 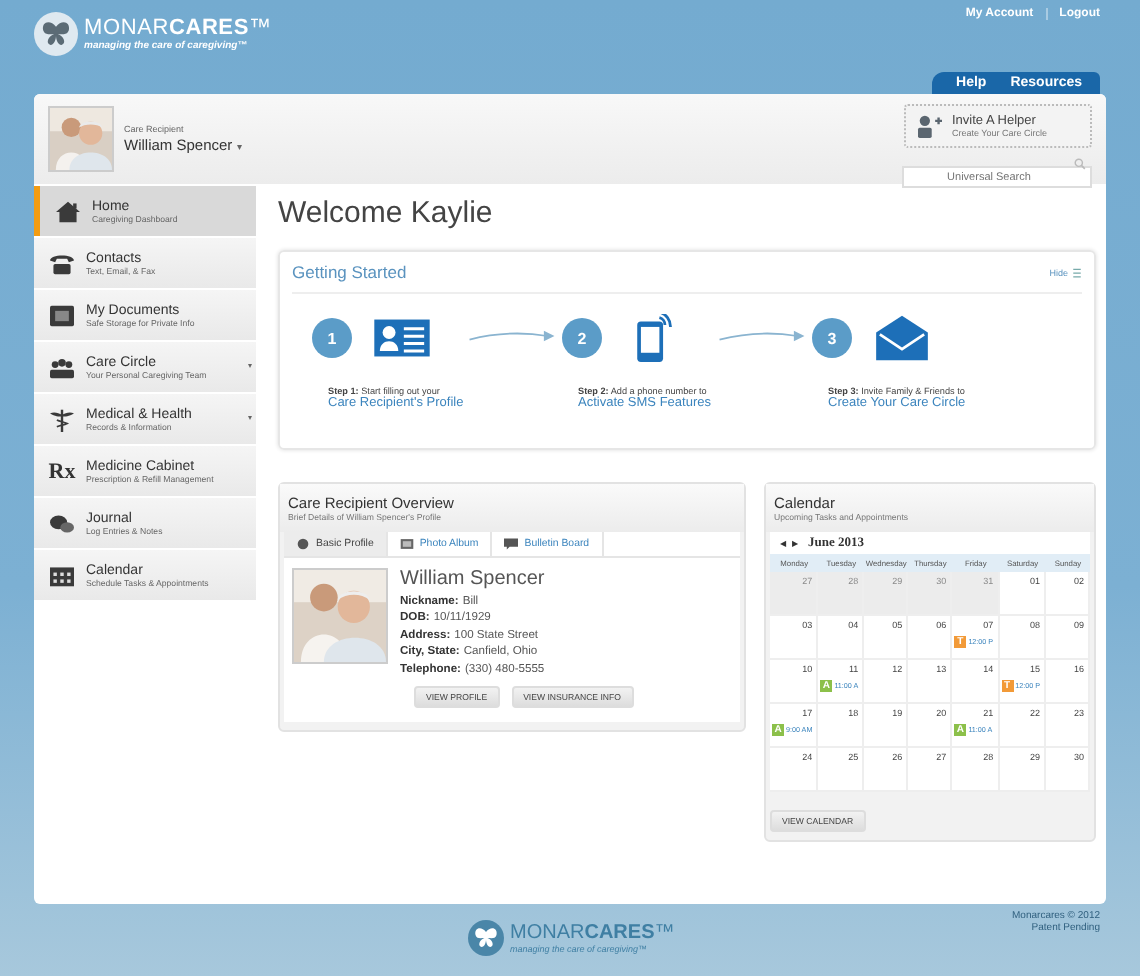 What do you see at coordinates (62, 419) in the screenshot?
I see `caduceus-icon` at bounding box center [62, 419].